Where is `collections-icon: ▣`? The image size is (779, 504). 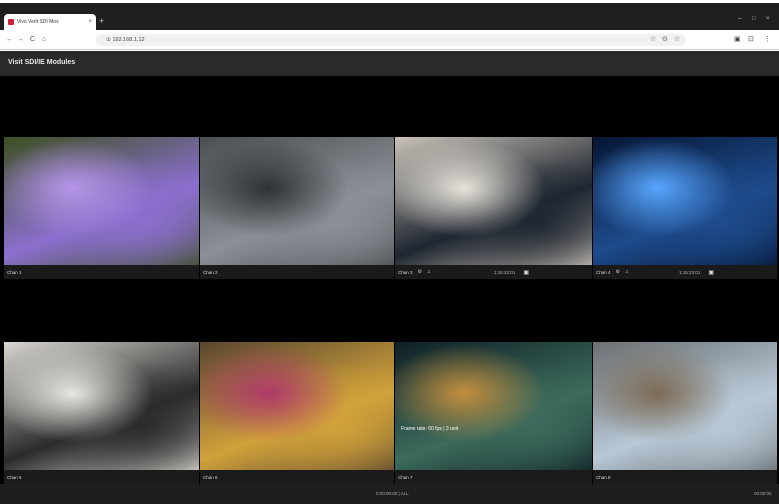 collections-icon: ▣ is located at coordinates (737, 40).